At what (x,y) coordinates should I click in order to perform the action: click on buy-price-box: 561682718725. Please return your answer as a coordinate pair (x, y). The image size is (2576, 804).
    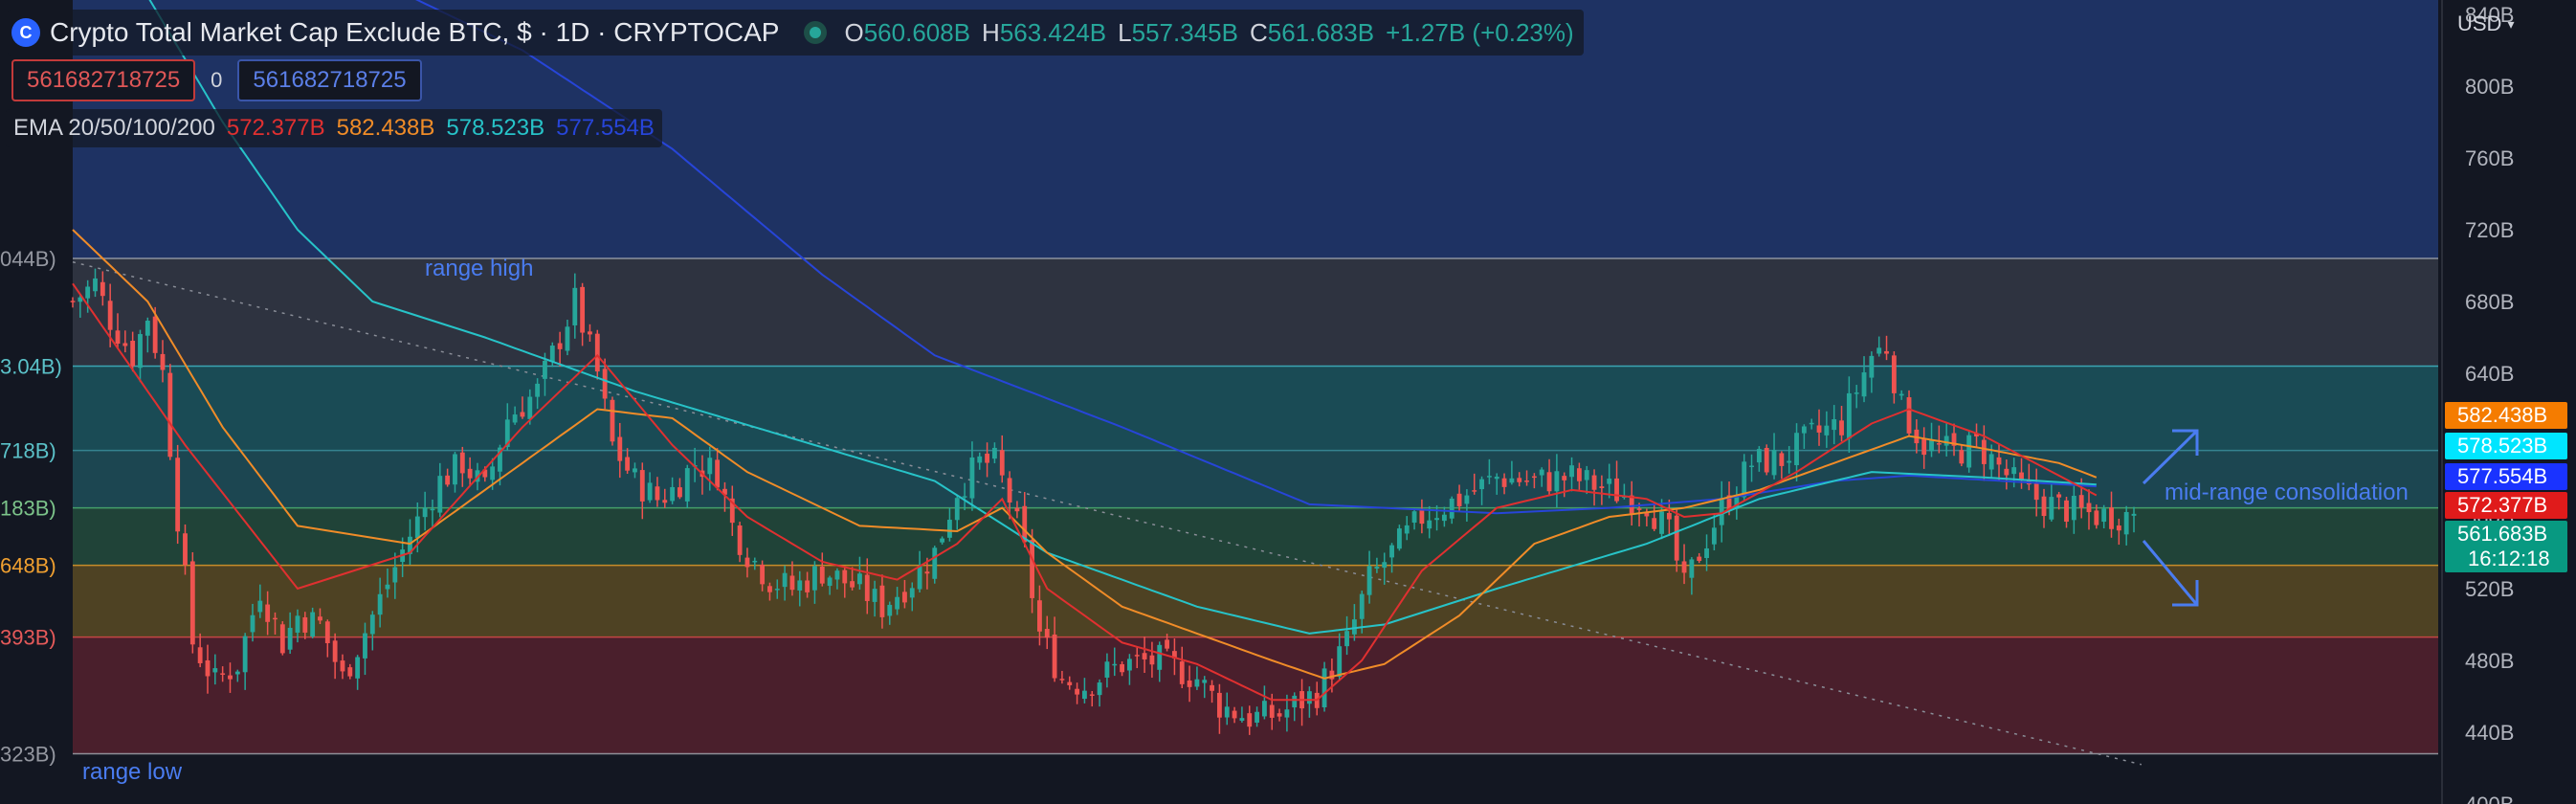
    Looking at the image, I should click on (329, 80).